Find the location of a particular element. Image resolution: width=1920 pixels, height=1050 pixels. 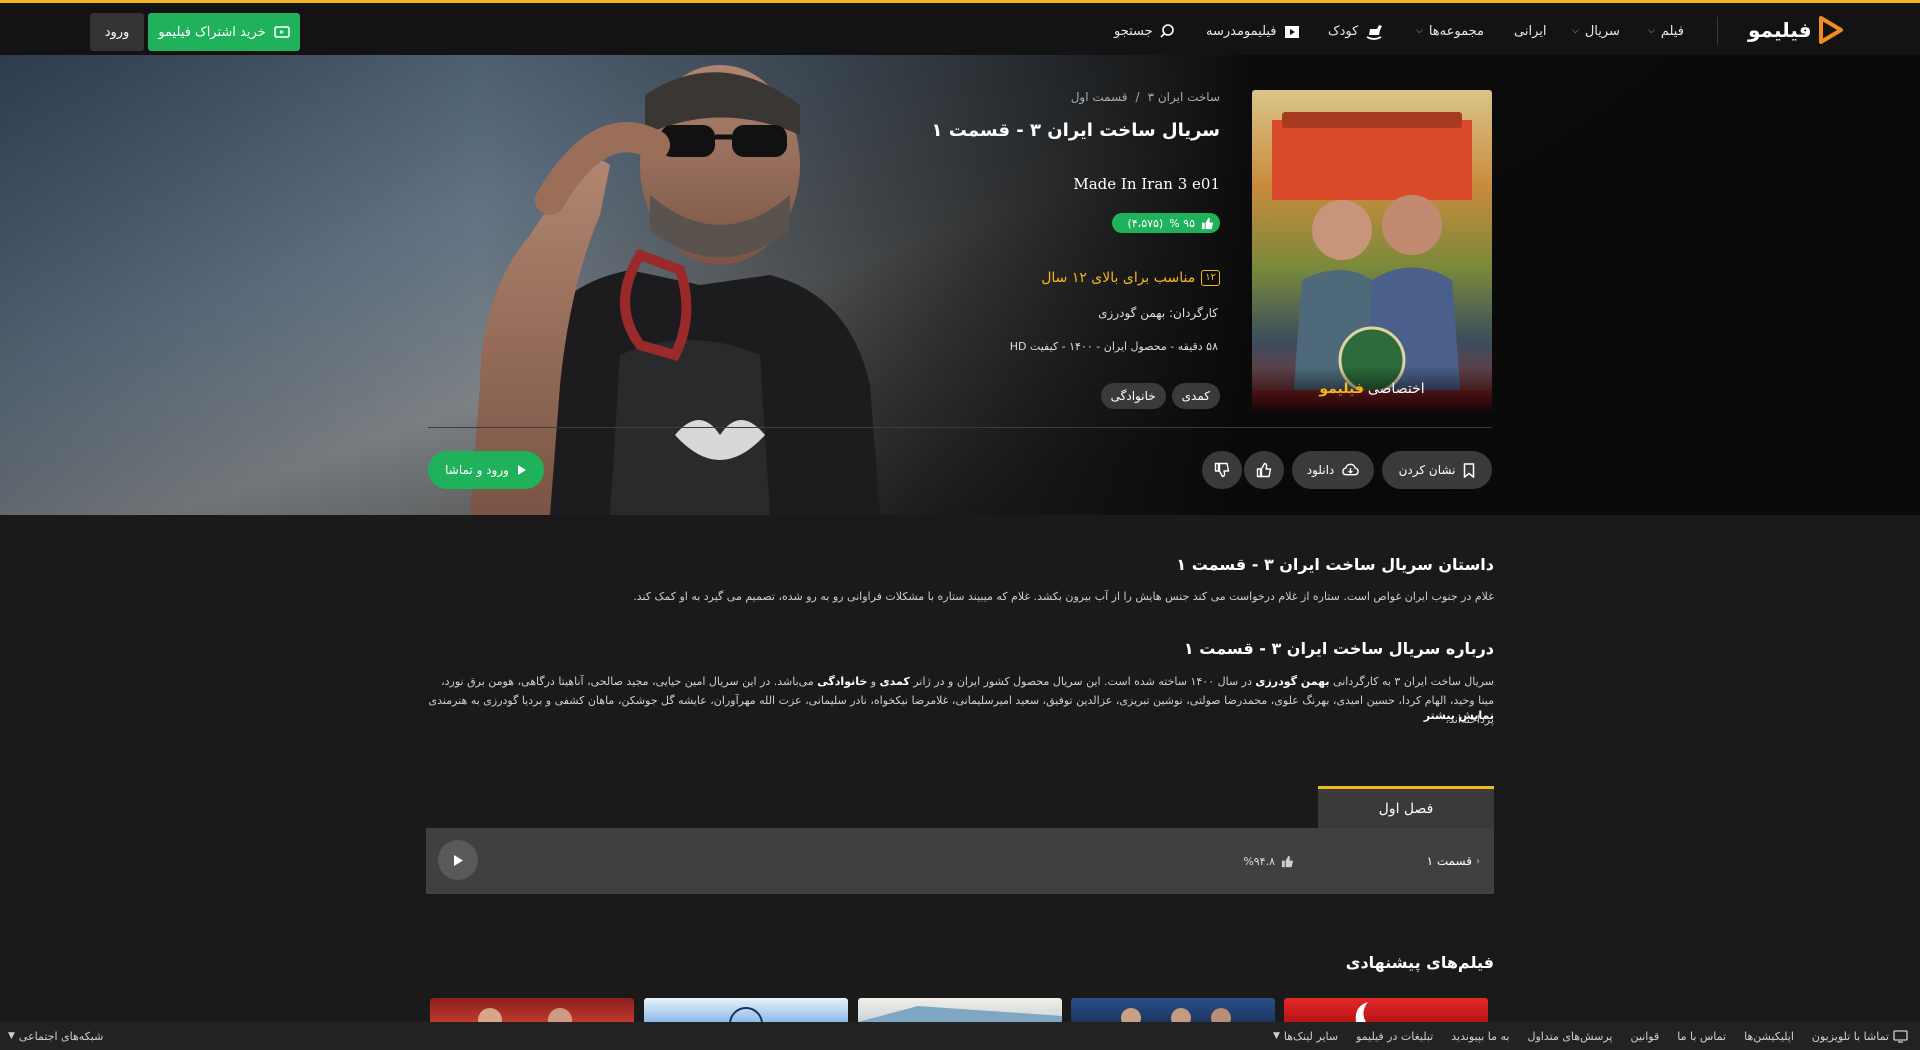

user-rating-badge: ۹۵ % (۴،۵۷۵) is located at coordinates (1166, 223).